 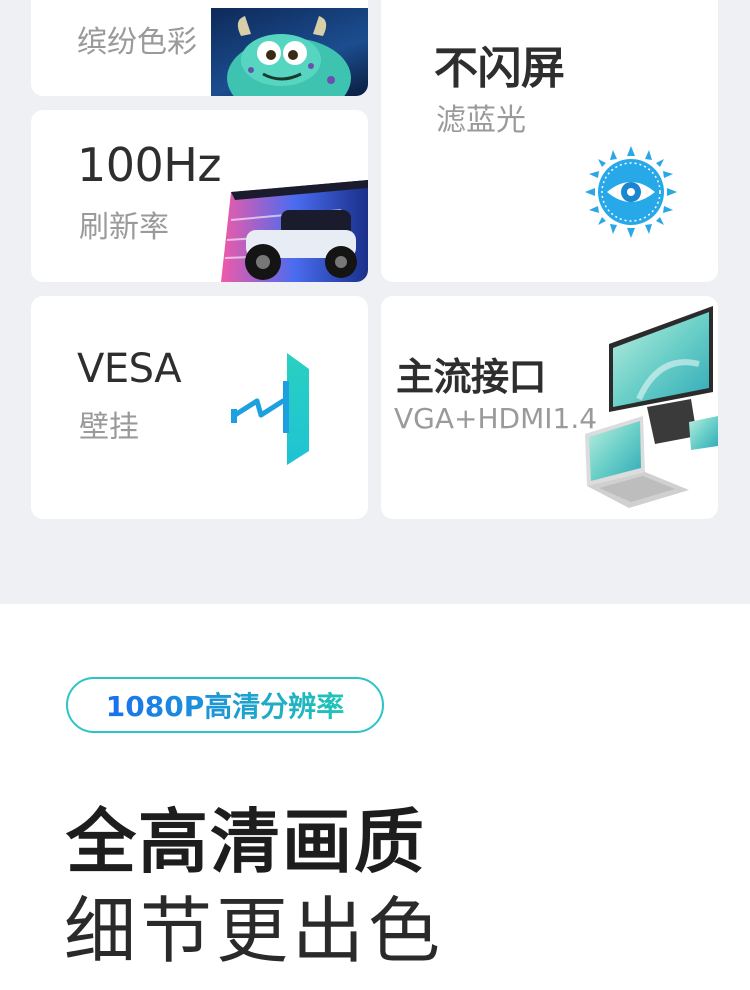 I want to click on card-color: 缤纷色彩, so click(x=199, y=48).